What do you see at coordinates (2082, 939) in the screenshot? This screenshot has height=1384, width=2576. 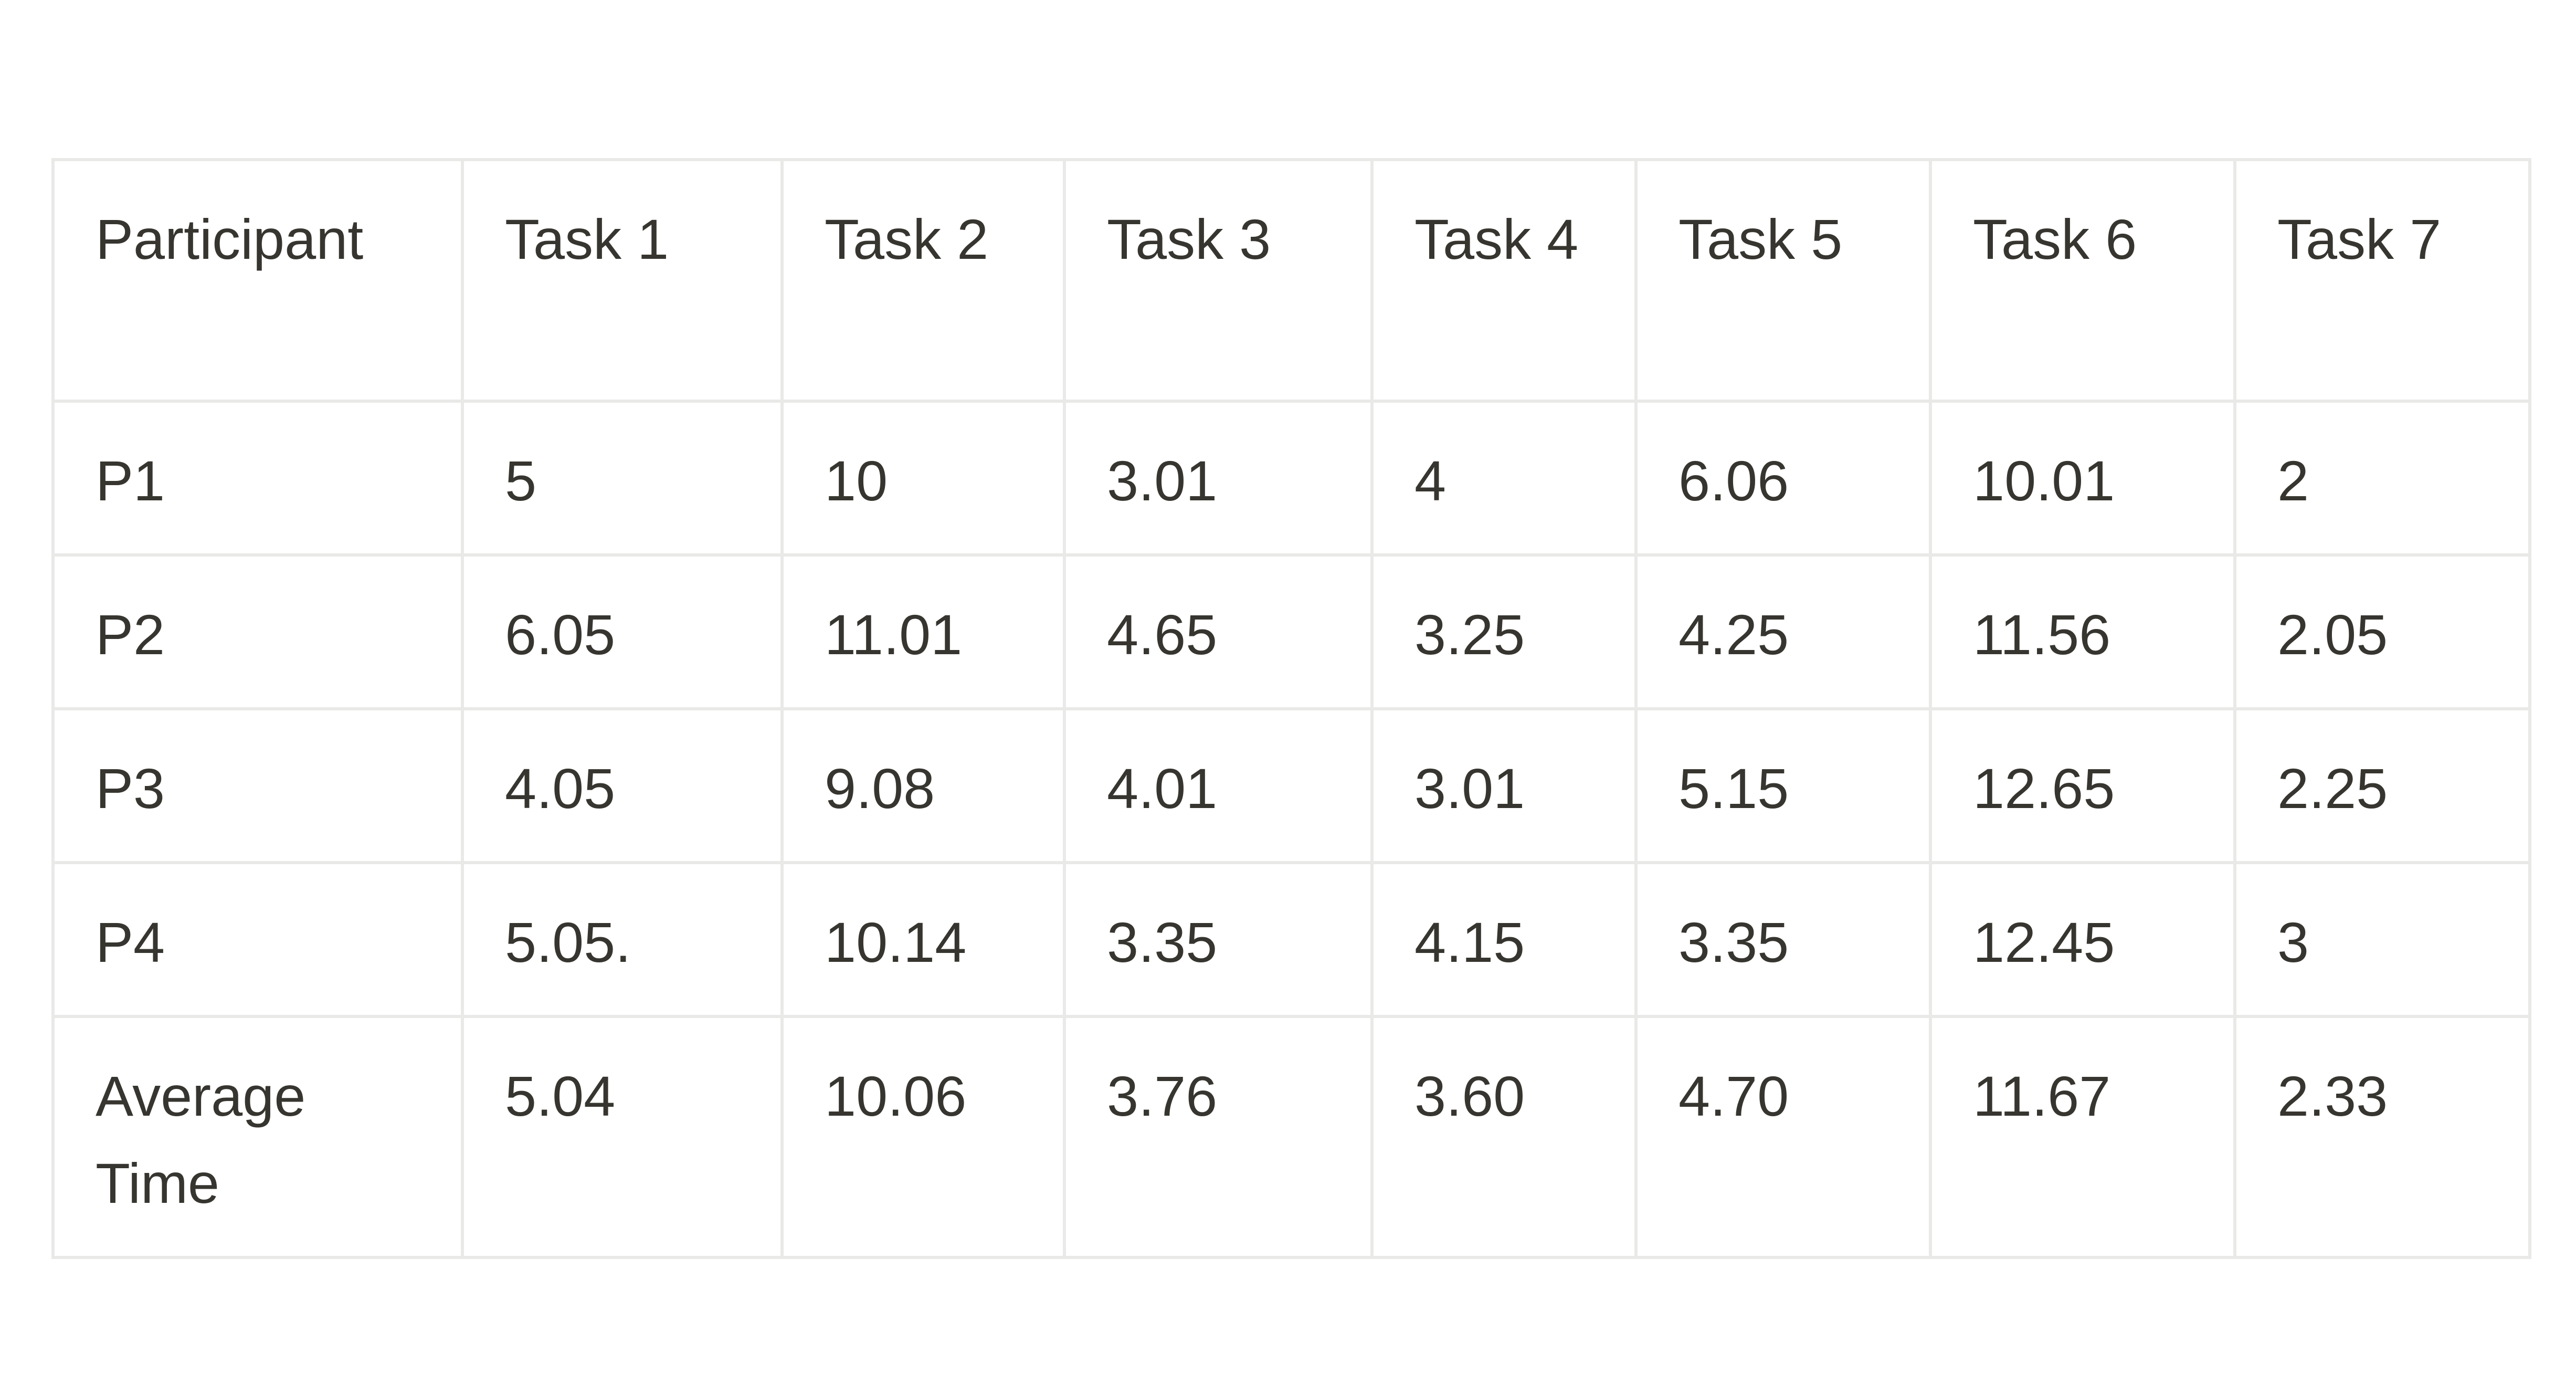 I see `time-cell: 12.45` at bounding box center [2082, 939].